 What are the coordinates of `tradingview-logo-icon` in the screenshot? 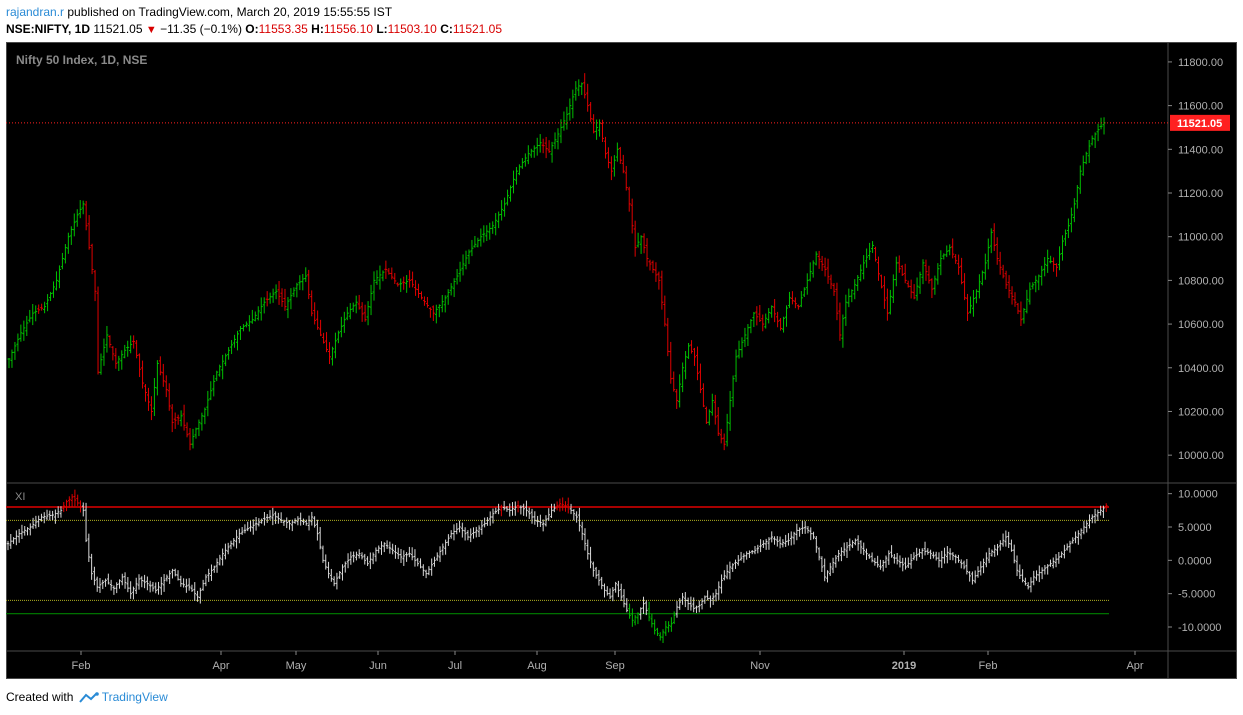 It's located at (88, 697).